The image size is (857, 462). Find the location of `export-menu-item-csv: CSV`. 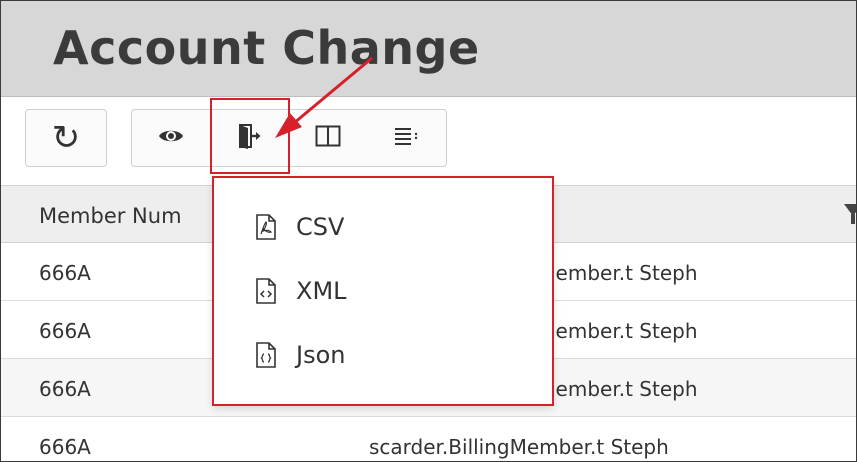

export-menu-item-csv: CSV is located at coordinates (299, 227).